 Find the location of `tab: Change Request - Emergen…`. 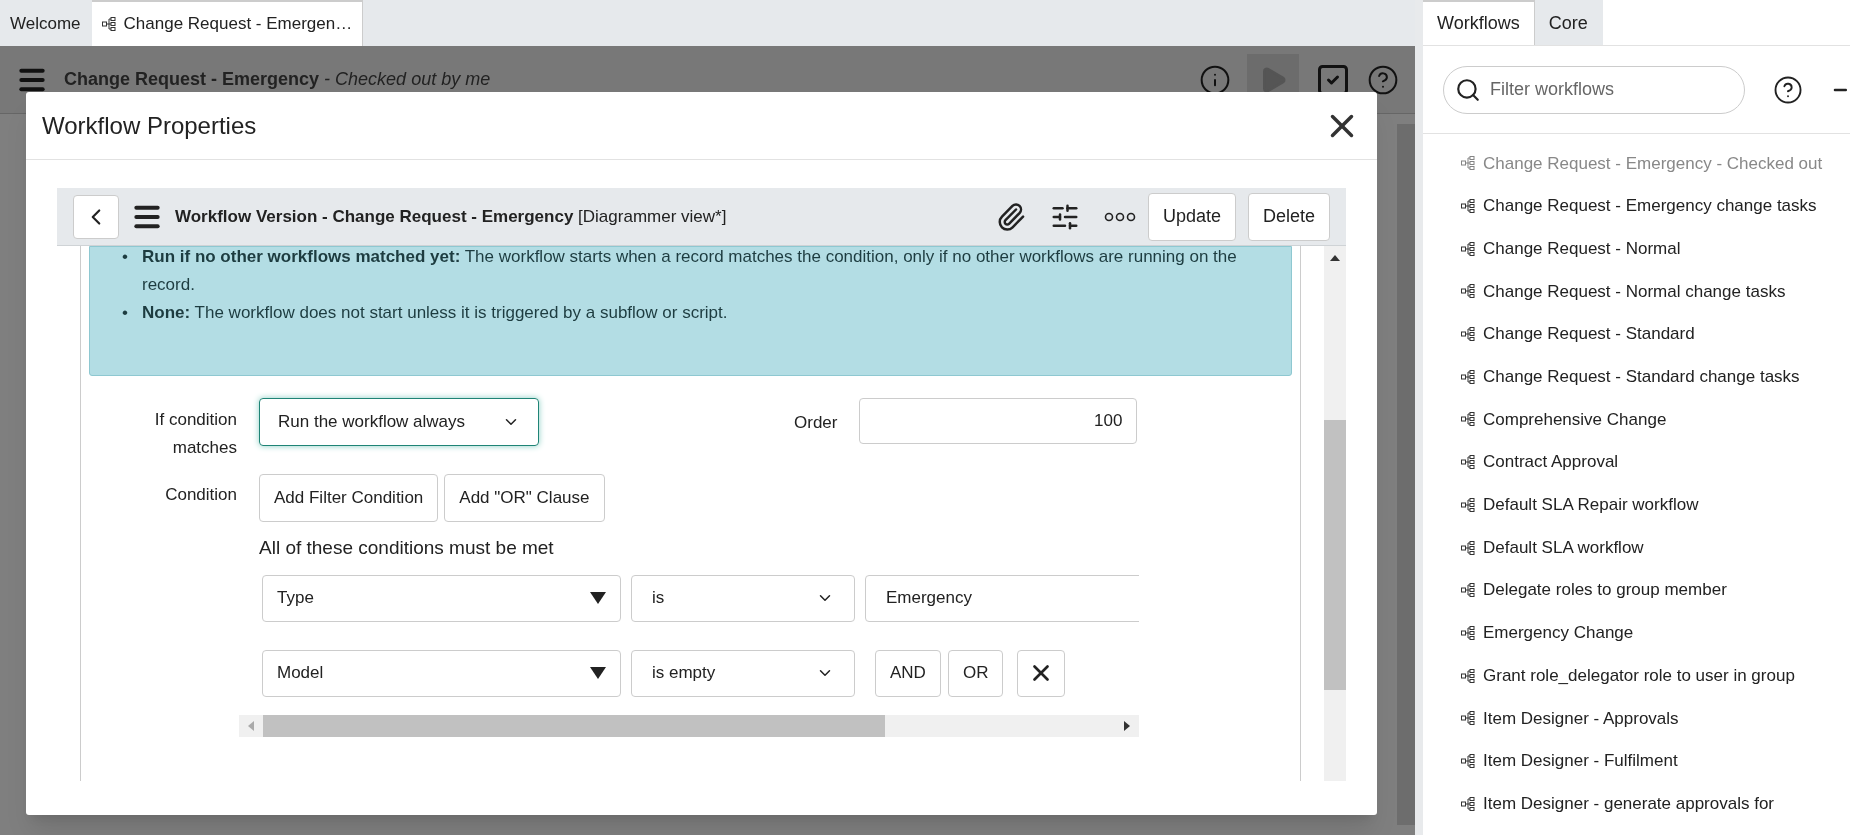

tab: Change Request - Emergen… is located at coordinates (227, 23).